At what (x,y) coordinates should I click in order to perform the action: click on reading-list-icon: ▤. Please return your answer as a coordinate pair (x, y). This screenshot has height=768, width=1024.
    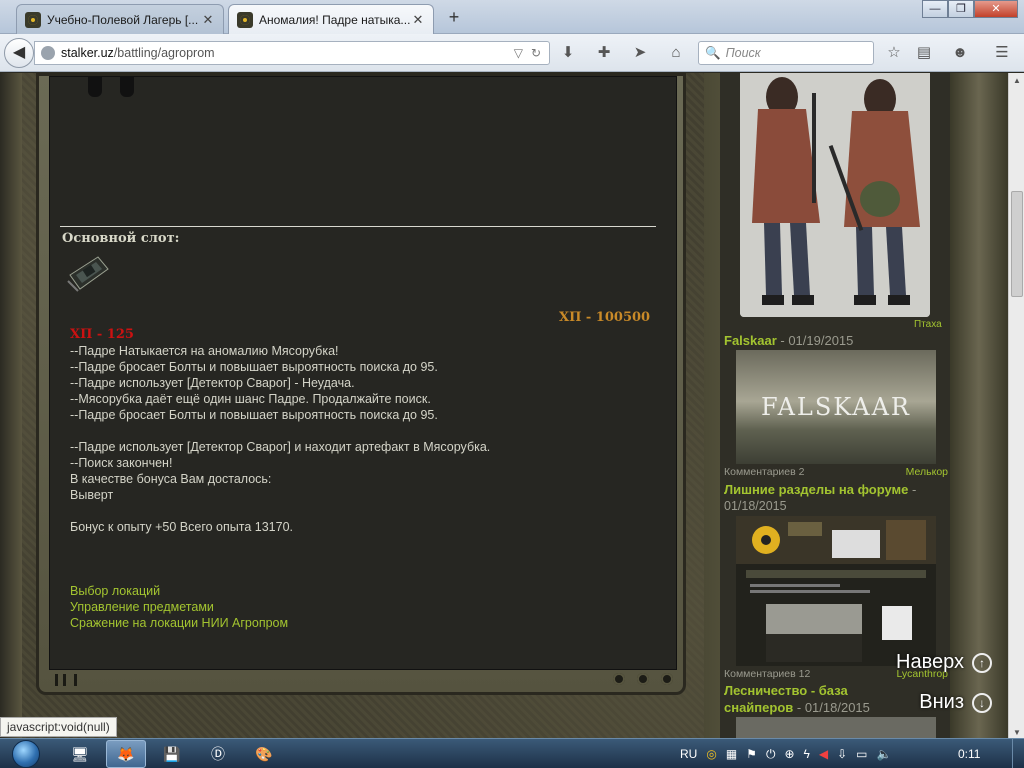
    Looking at the image, I should click on (924, 53).